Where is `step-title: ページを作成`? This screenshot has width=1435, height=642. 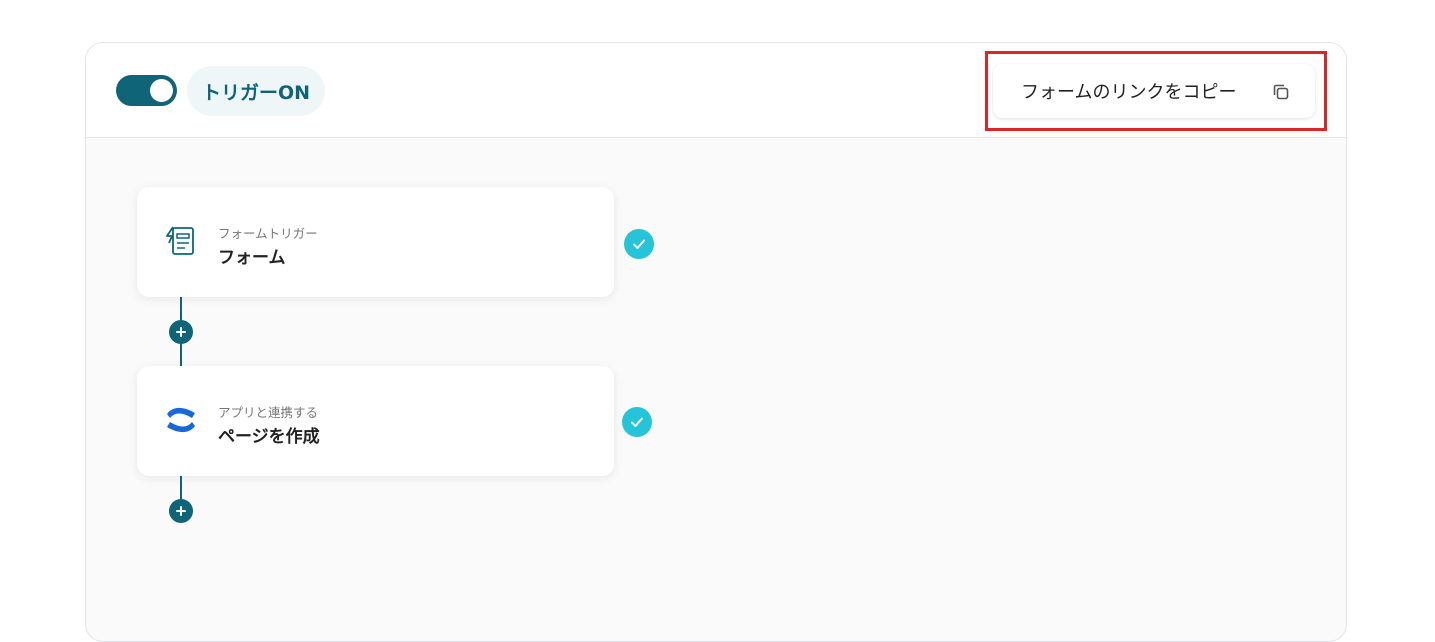
step-title: ページを作成 is located at coordinates (269, 437).